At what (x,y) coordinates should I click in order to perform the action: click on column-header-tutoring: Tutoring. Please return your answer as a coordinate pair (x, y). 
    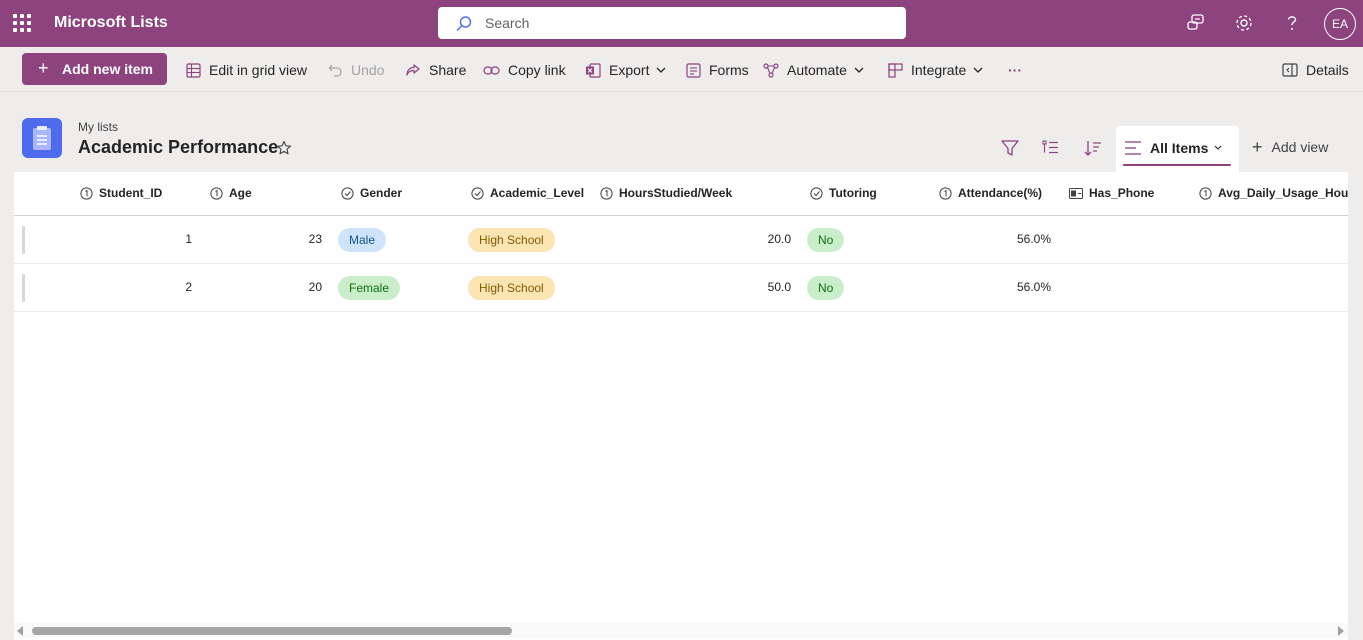
    Looking at the image, I should click on (843, 193).